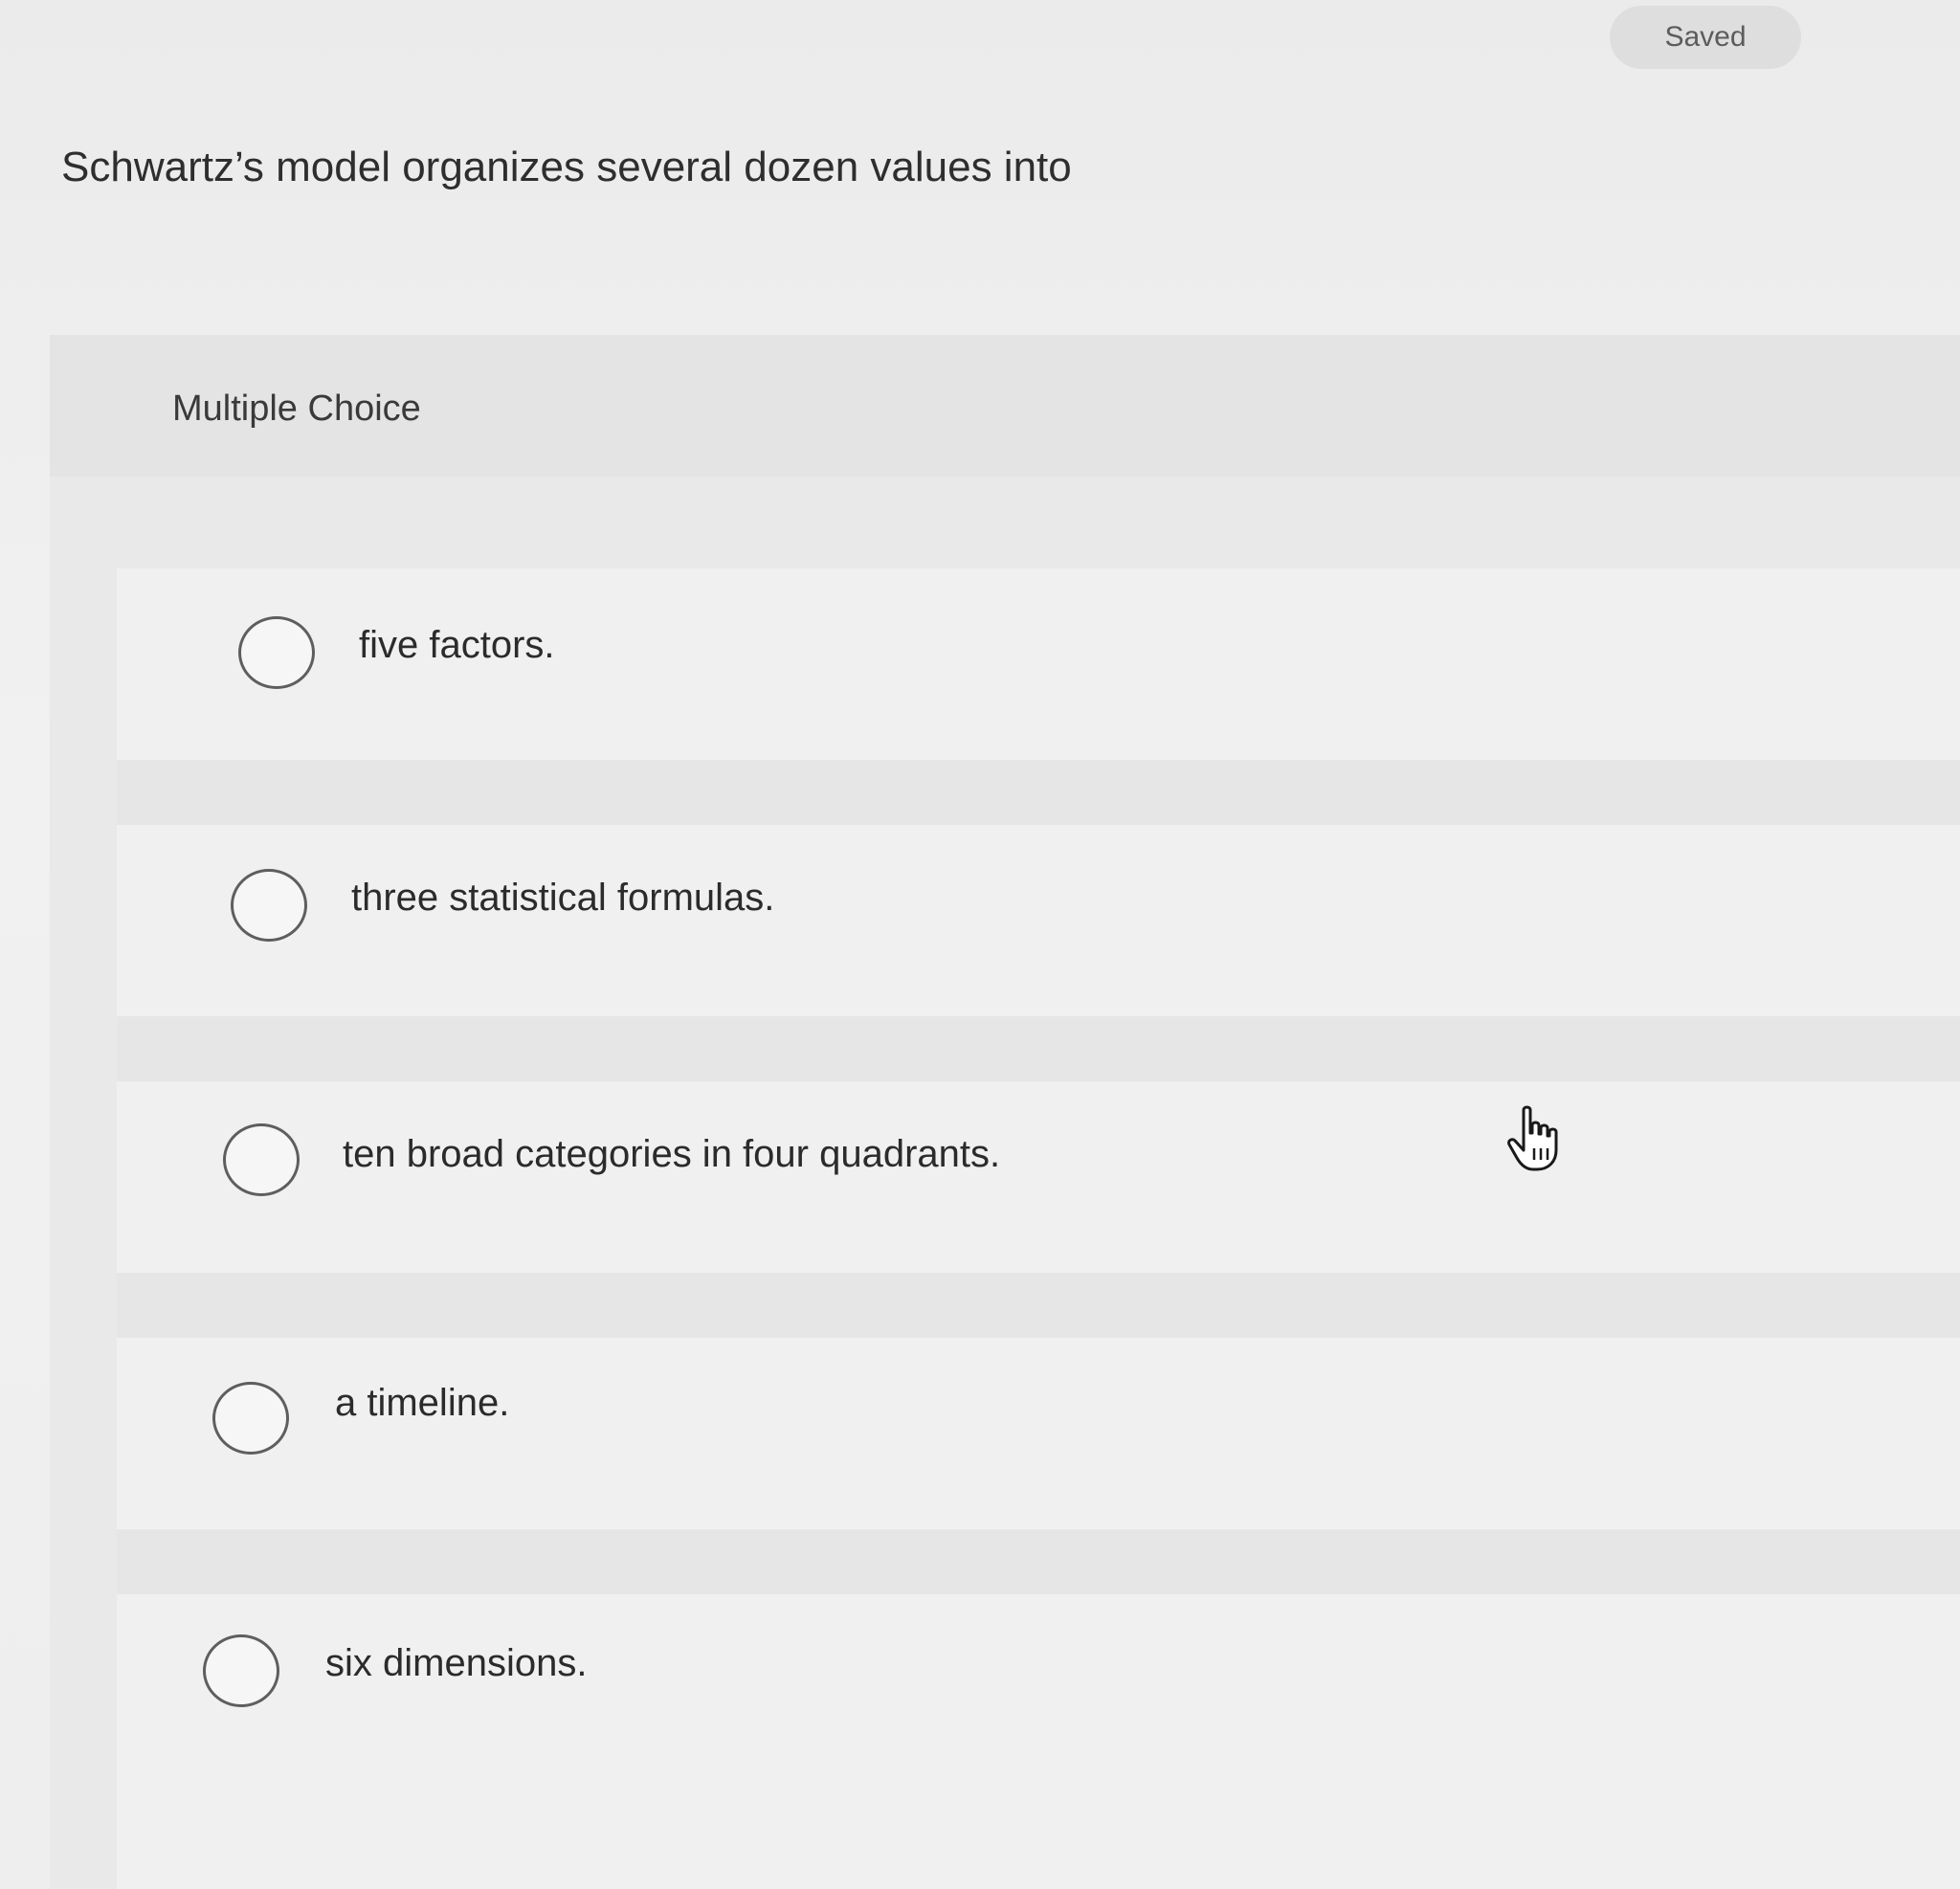 The width and height of the screenshot is (1960, 1889). What do you see at coordinates (1038, 920) in the screenshot?
I see `answer-option-2: three statistical formulas.` at bounding box center [1038, 920].